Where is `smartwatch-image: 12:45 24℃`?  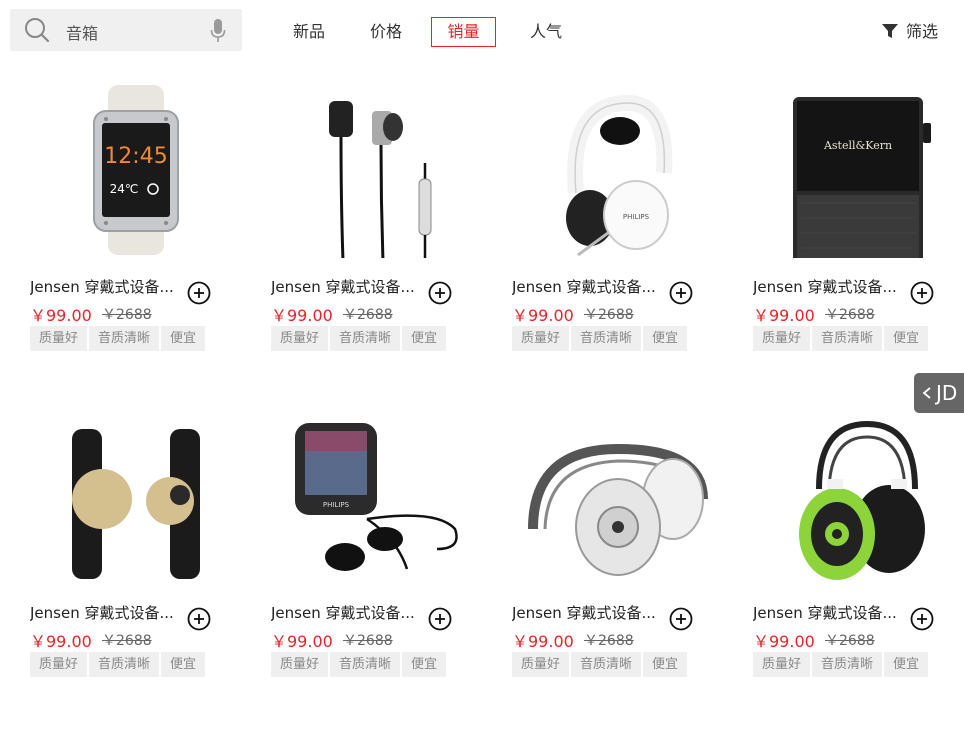 smartwatch-image: 12:45 24℃ is located at coordinates (136, 170).